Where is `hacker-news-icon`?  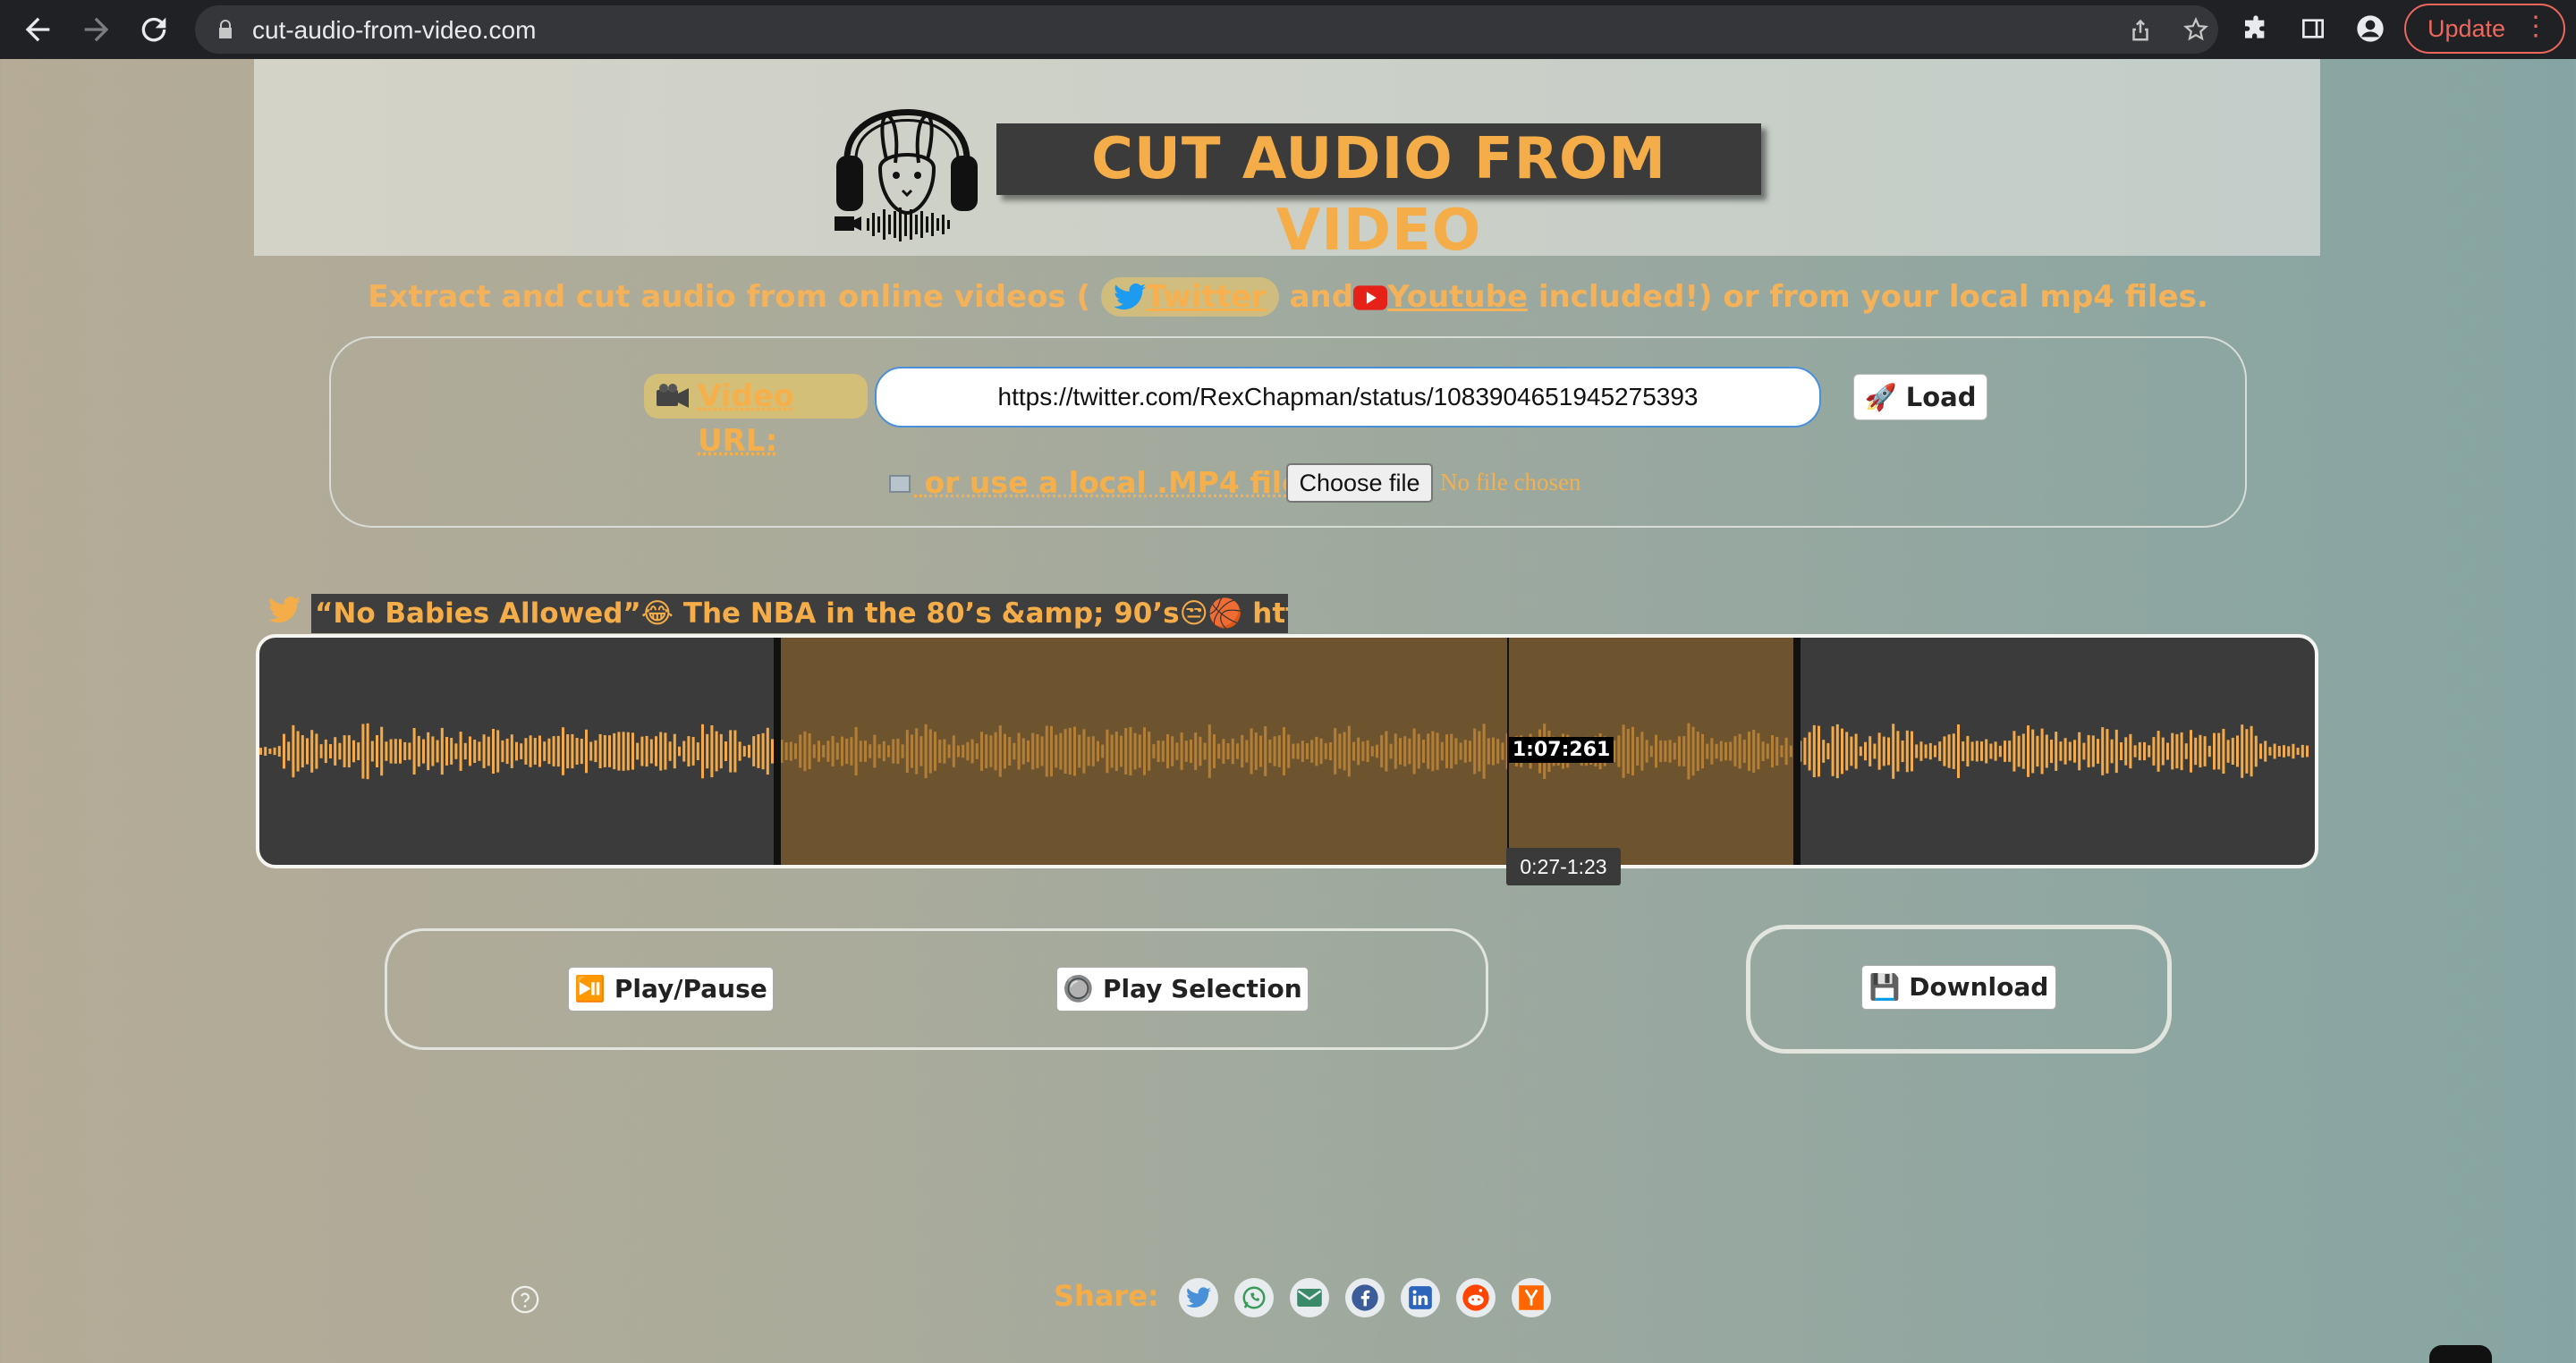 hacker-news-icon is located at coordinates (1531, 1297).